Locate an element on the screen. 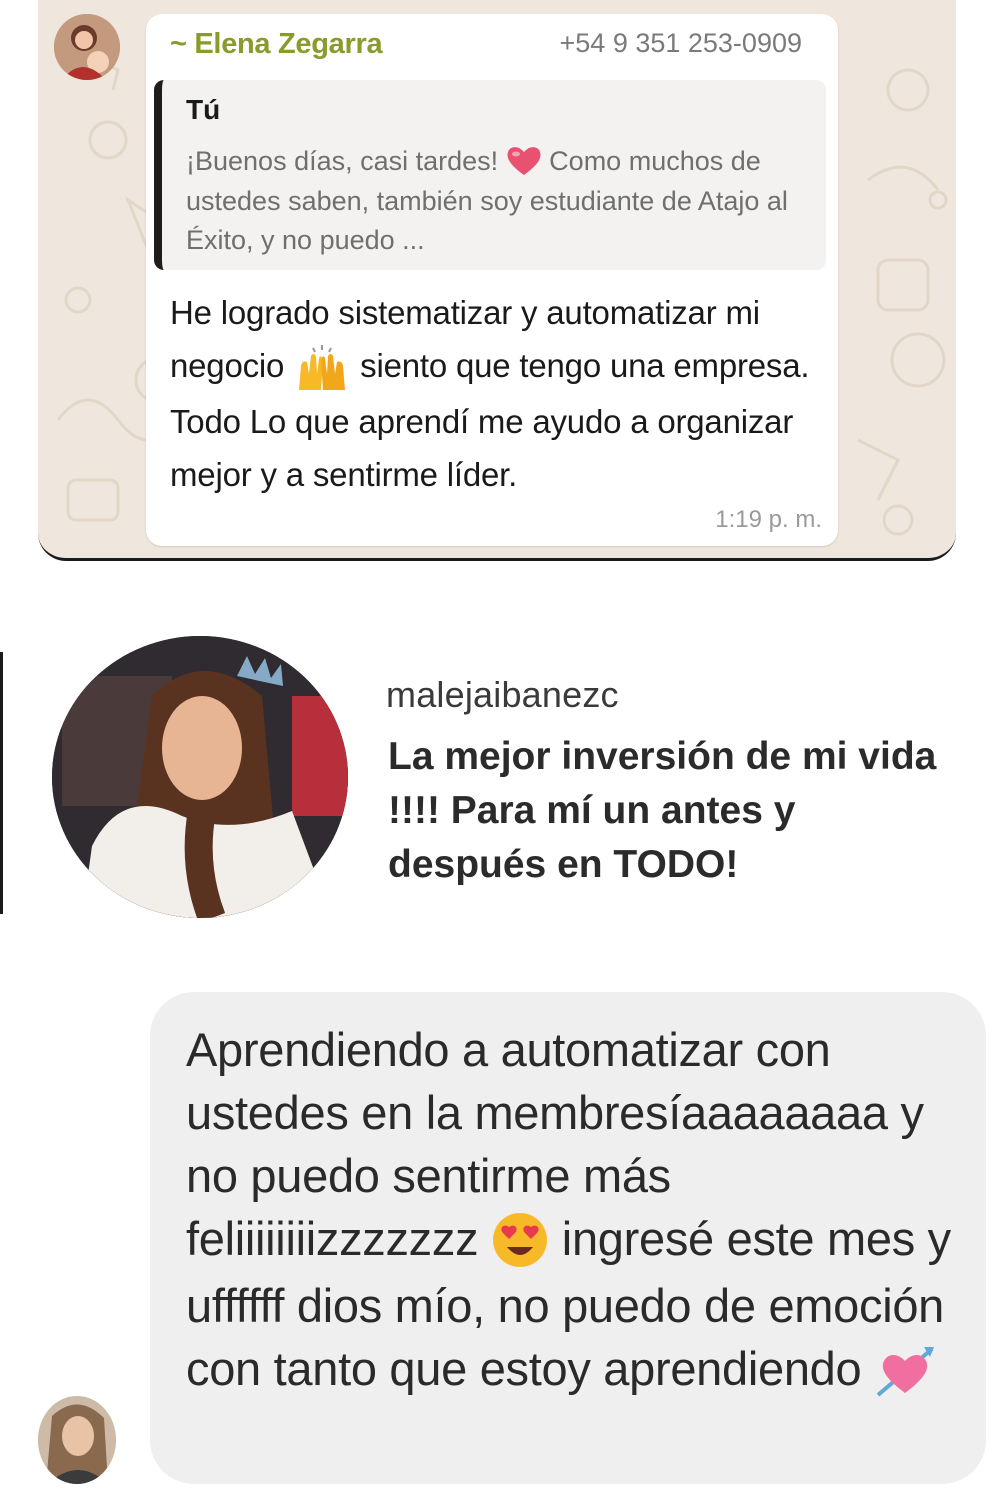  raising-hands-icon is located at coordinates (322, 368).